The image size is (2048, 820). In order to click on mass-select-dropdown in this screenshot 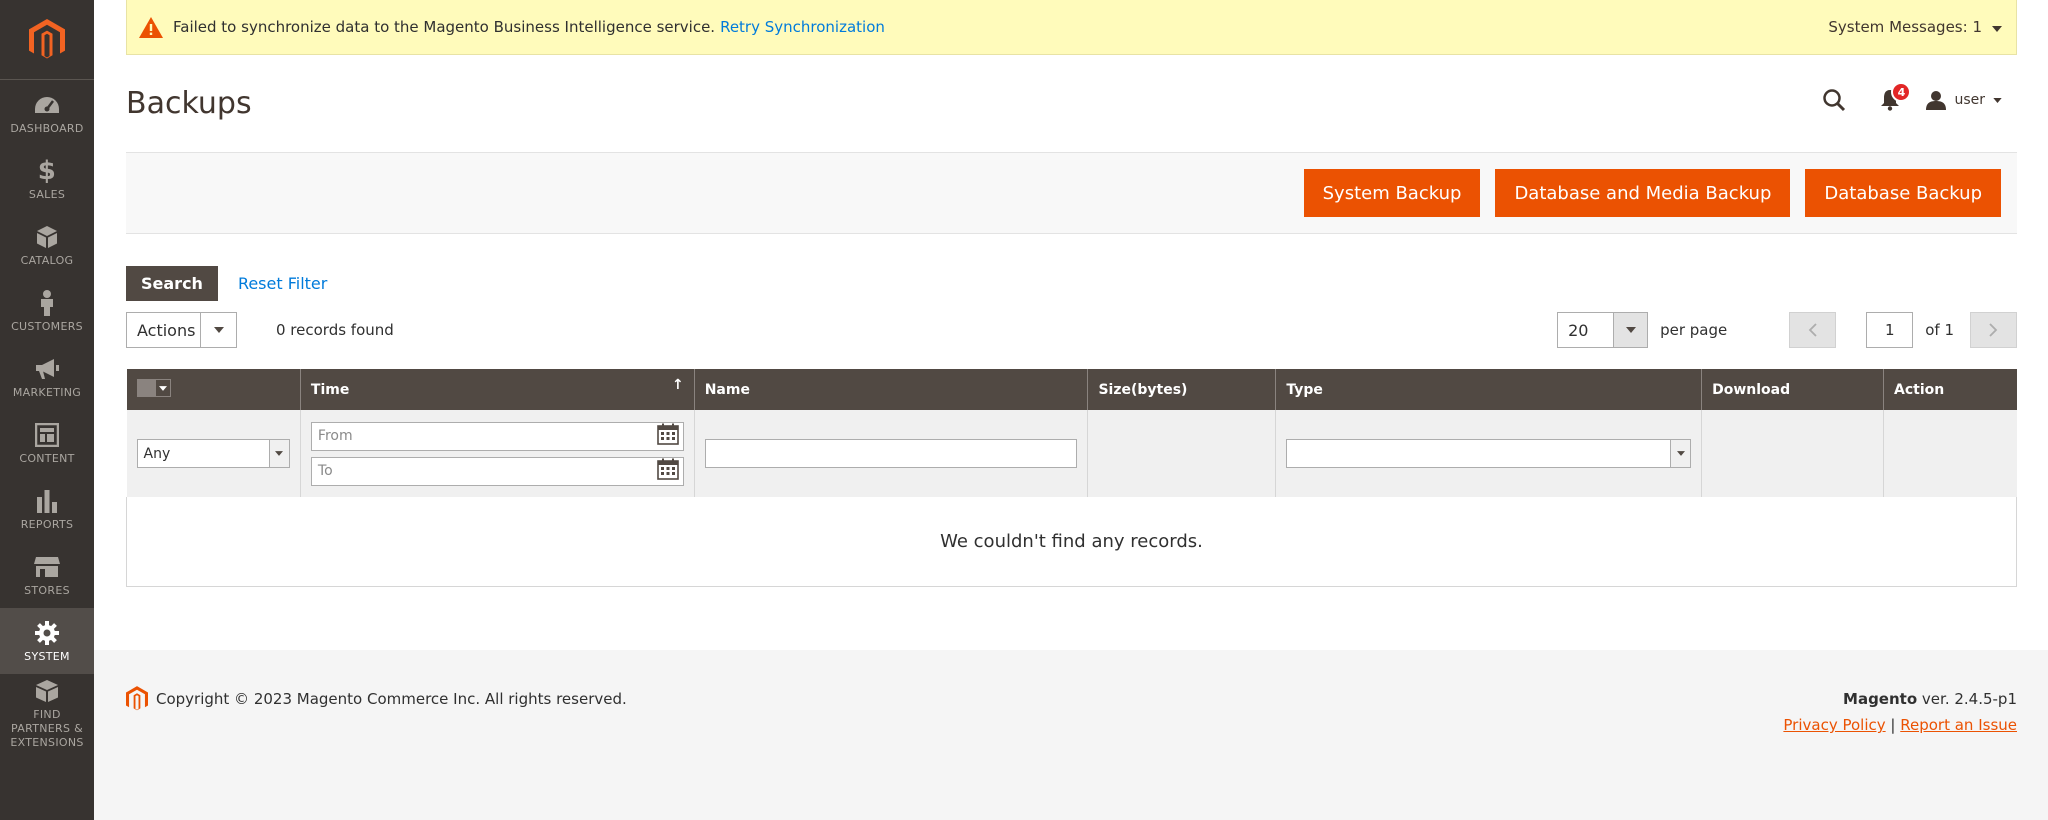, I will do `click(153, 388)`.